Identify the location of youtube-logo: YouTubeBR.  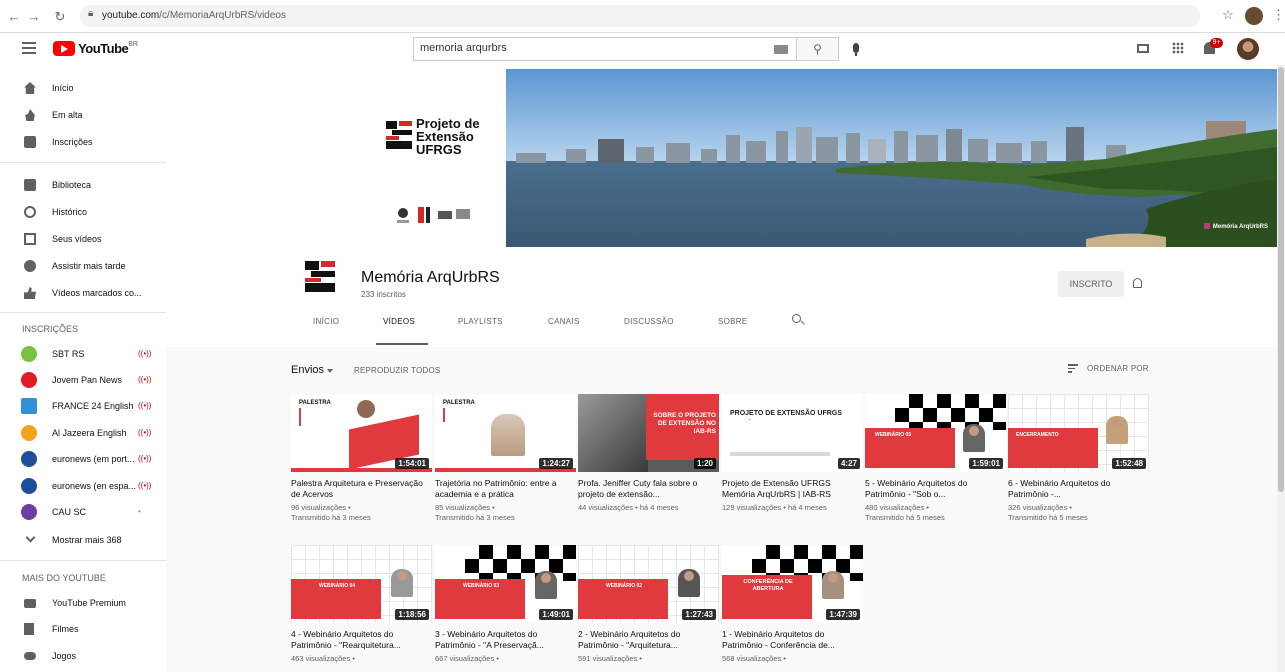
(95, 48).